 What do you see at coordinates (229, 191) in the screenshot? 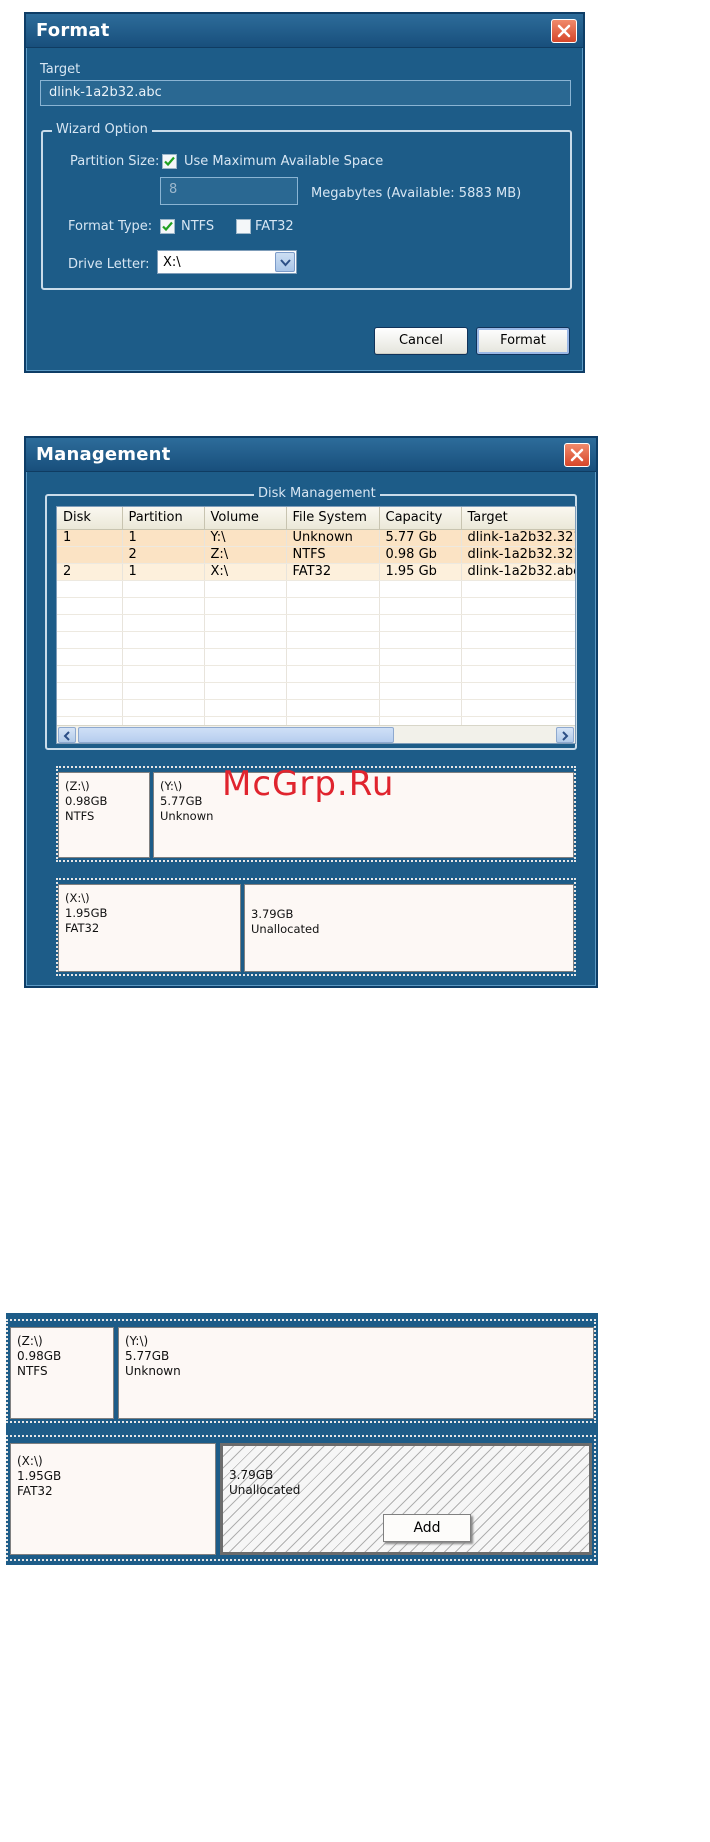
I see `size-input: 8` at bounding box center [229, 191].